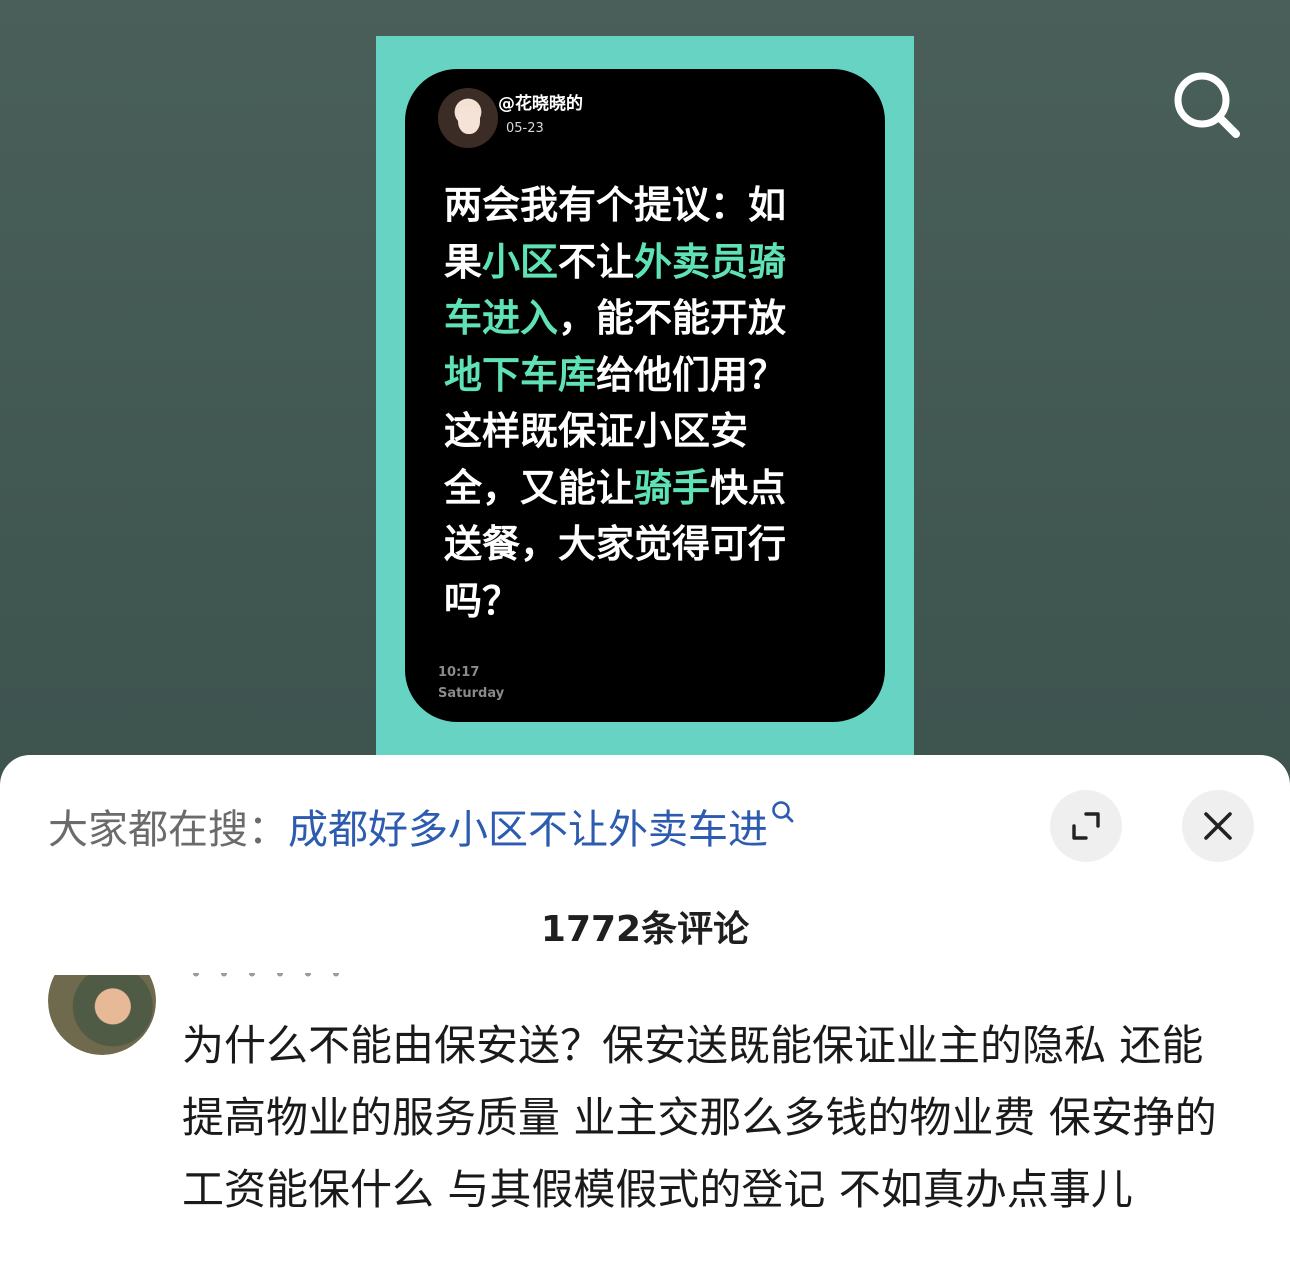 This screenshot has width=1290, height=1288. I want to click on card-time: 10:17, so click(459, 672).